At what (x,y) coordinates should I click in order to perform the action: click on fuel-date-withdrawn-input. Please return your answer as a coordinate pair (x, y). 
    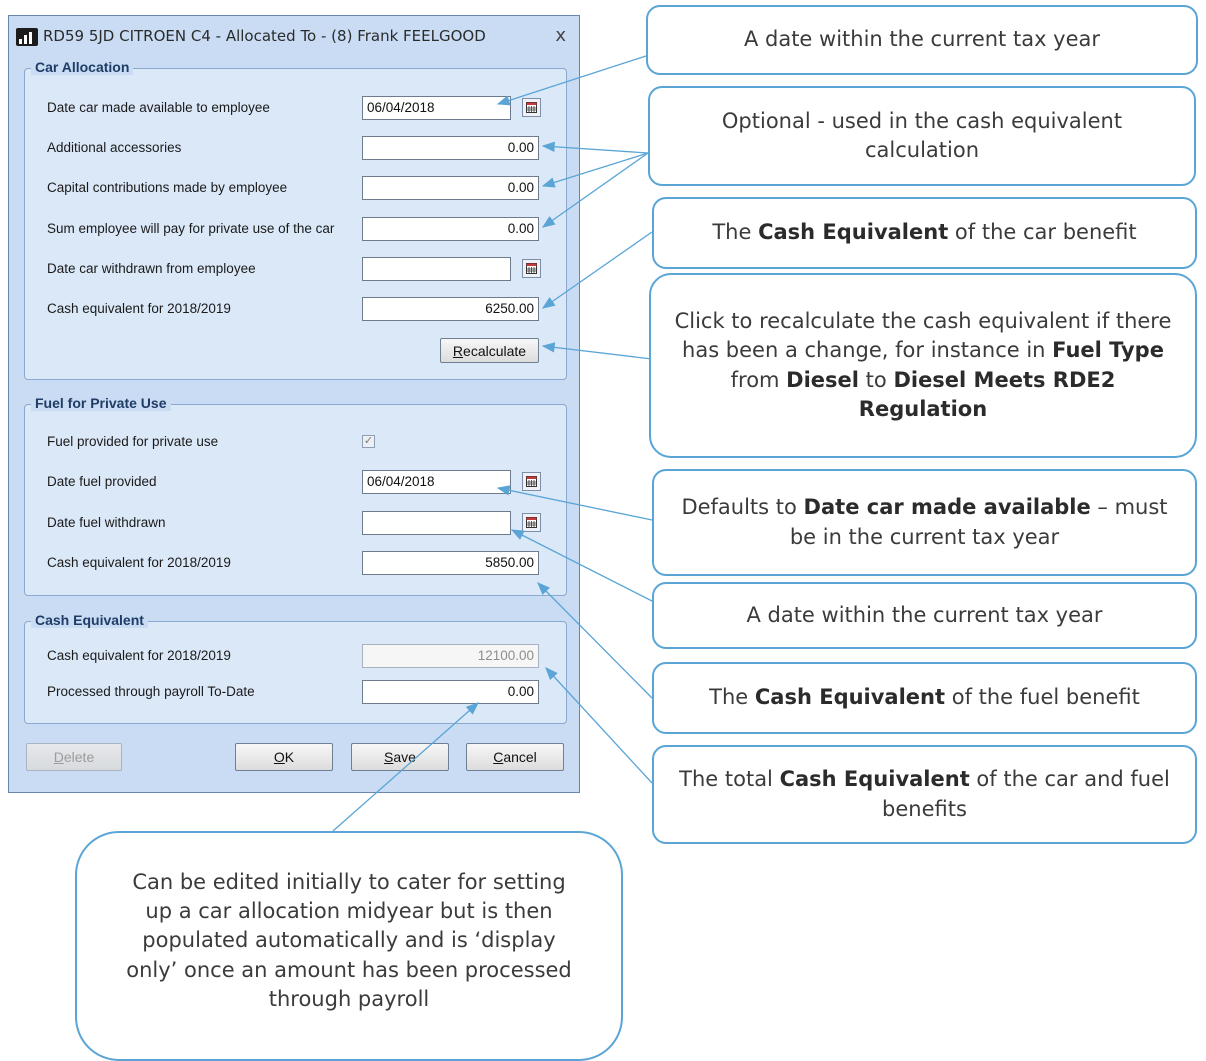
    Looking at the image, I should click on (436, 523).